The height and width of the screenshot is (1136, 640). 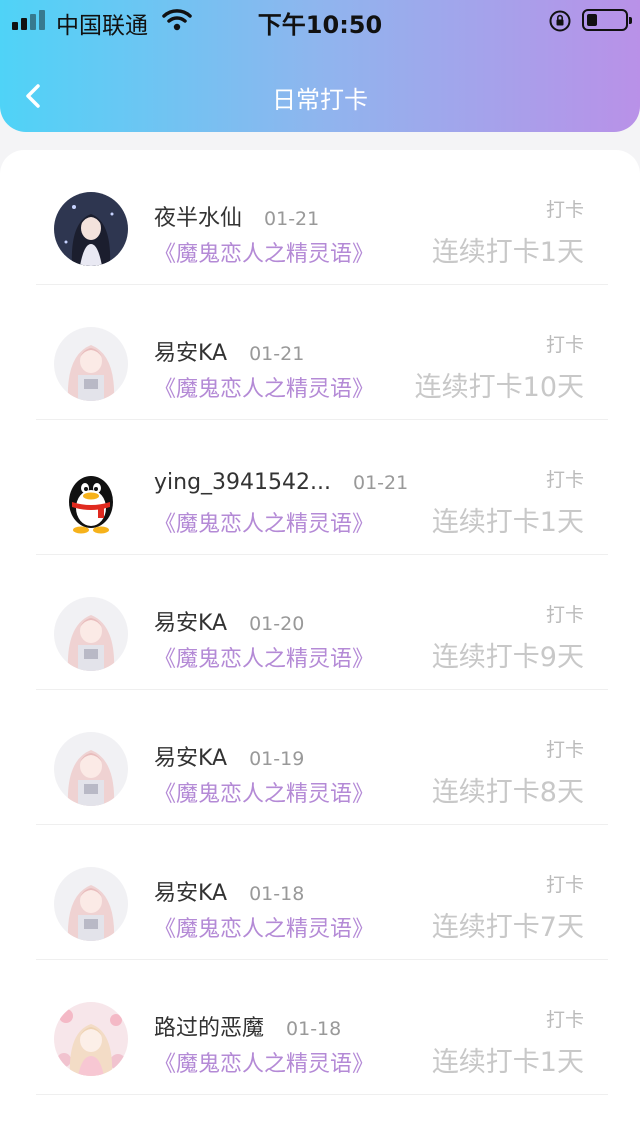 I want to click on orientation-lock-icon, so click(x=560, y=21).